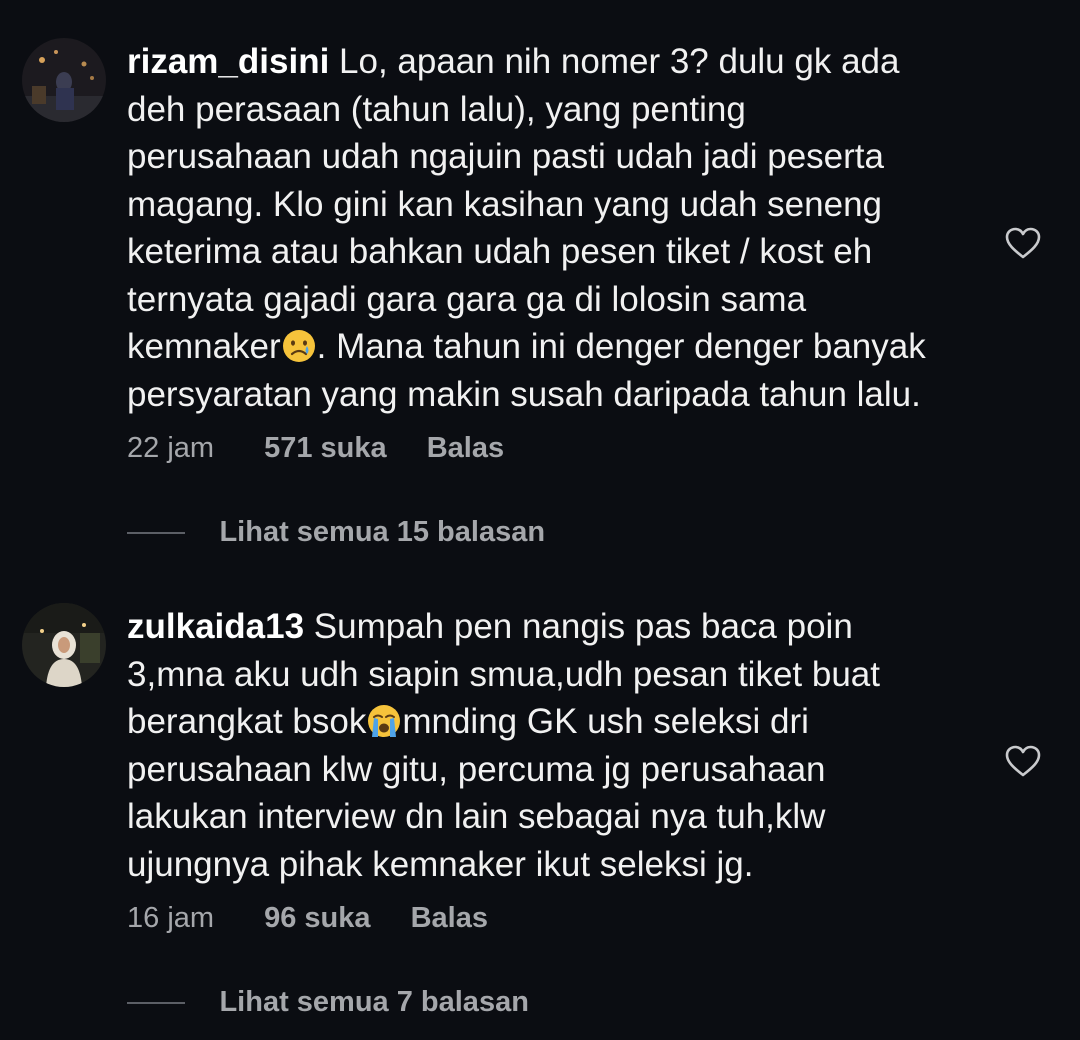 The width and height of the screenshot is (1080, 1040). What do you see at coordinates (325, 448) in the screenshot?
I see `likes-count: 571 suka` at bounding box center [325, 448].